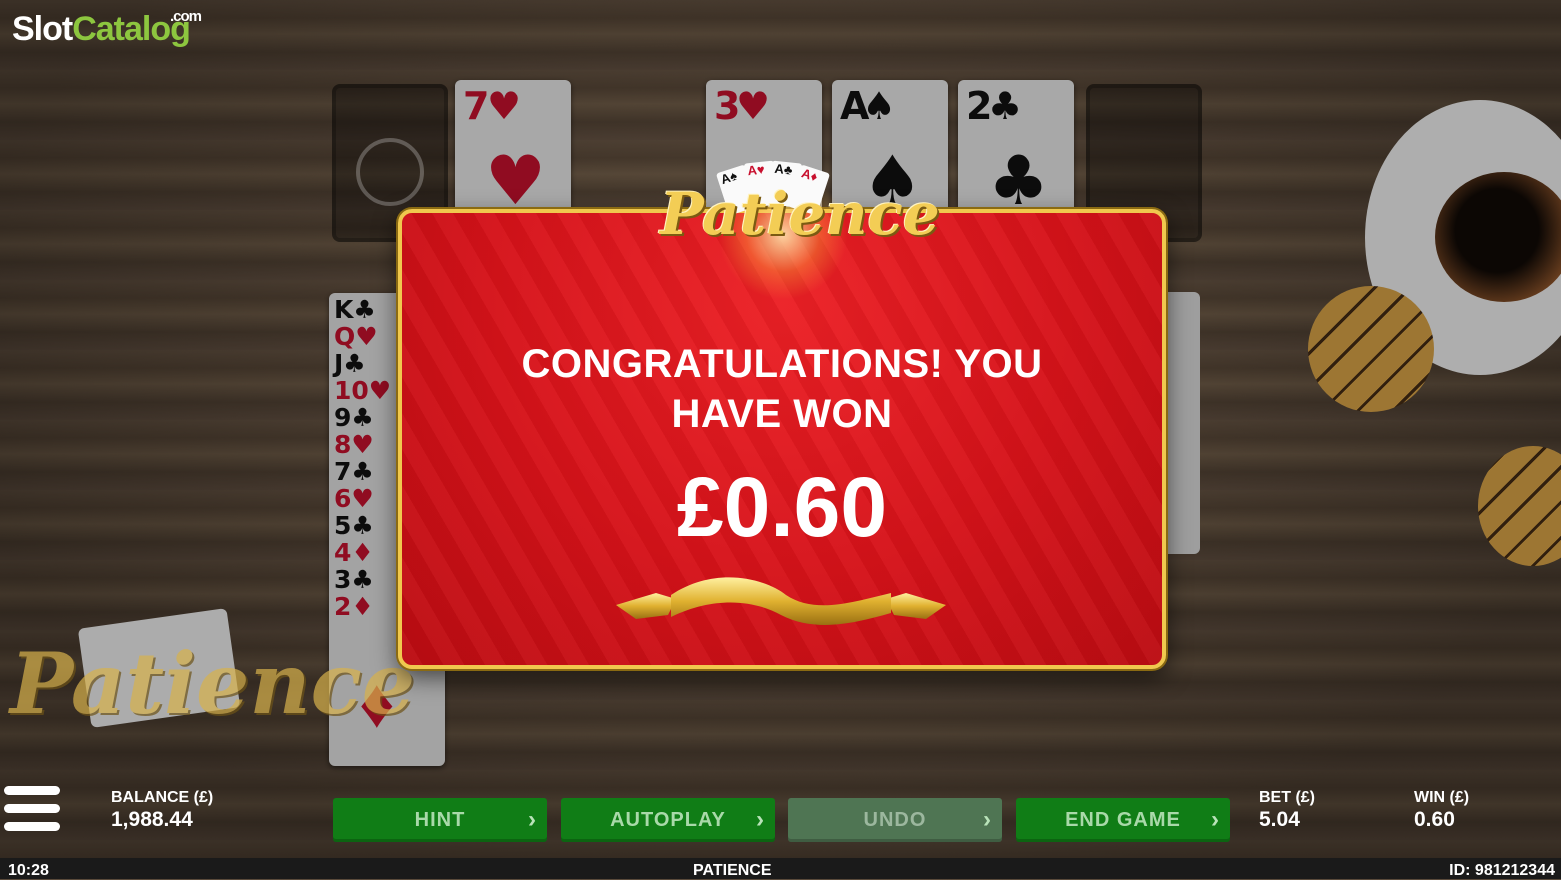  Describe the element at coordinates (355, 309) in the screenshot. I see `tableau-card: K♣` at that location.